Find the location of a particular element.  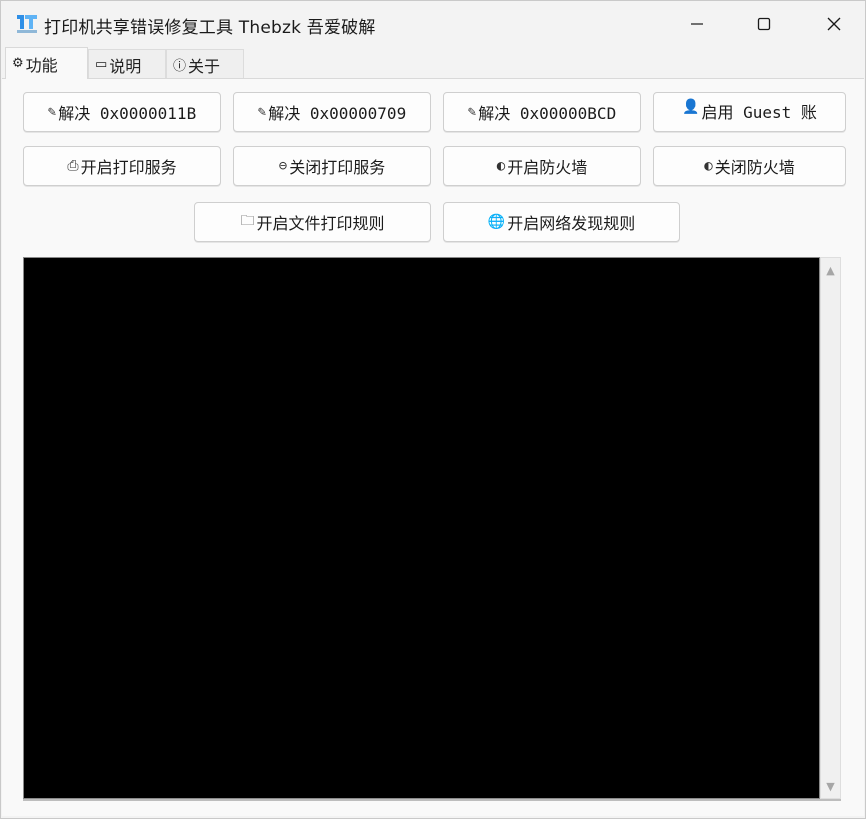

button-label: 关闭打印服务 is located at coordinates (337, 167).